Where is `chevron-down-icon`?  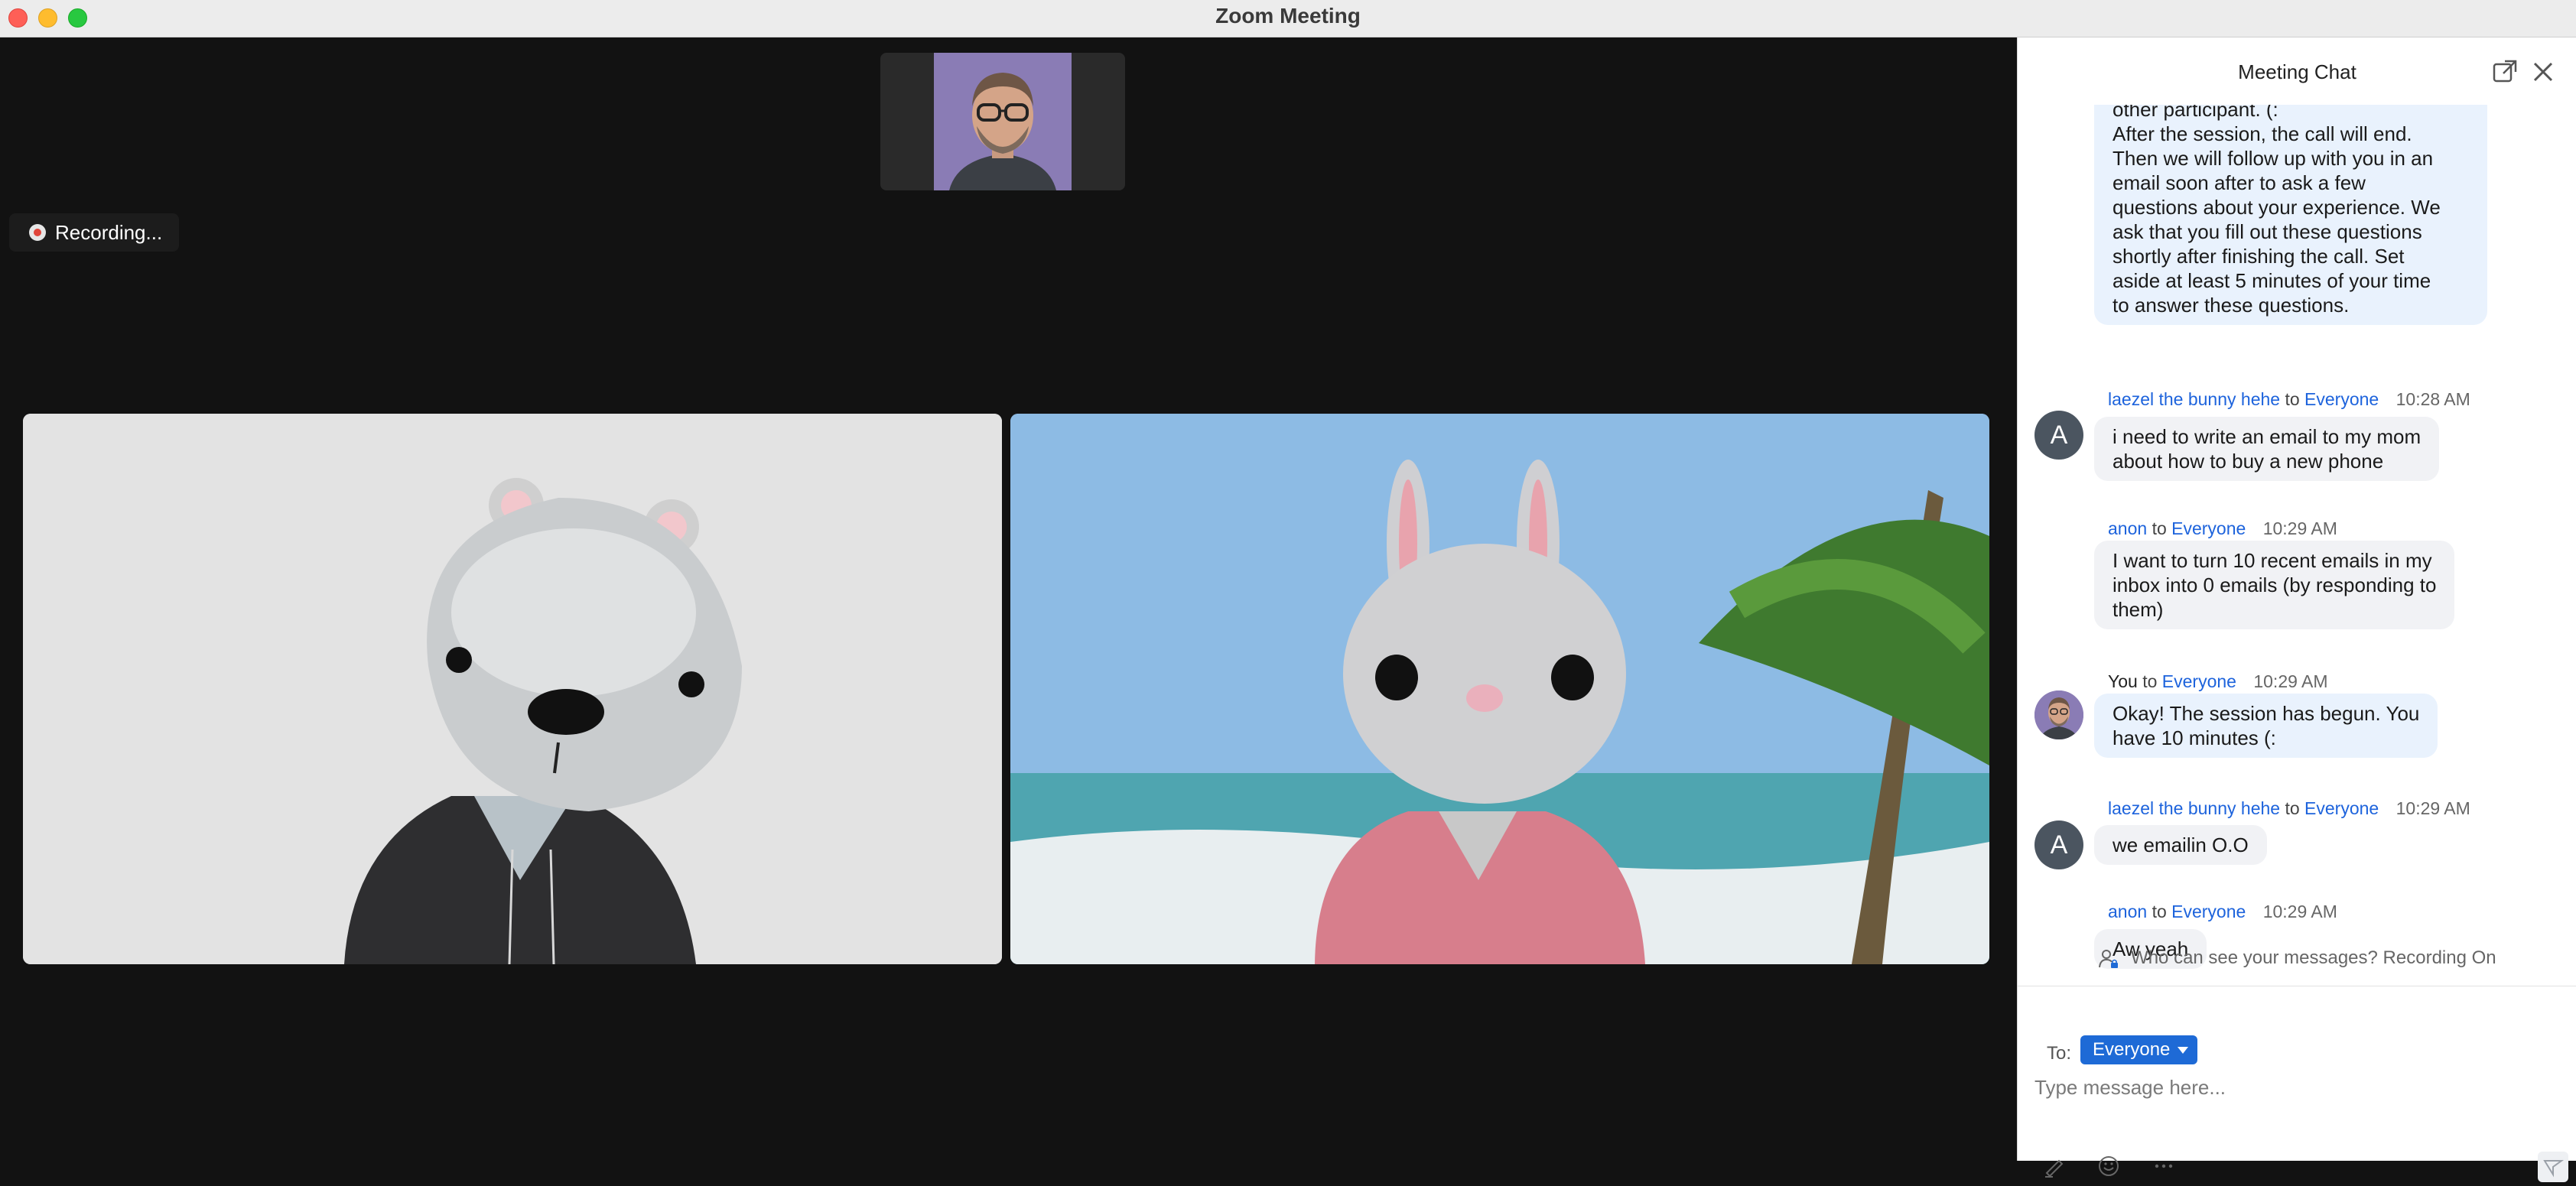
chevron-down-icon is located at coordinates (2183, 1050).